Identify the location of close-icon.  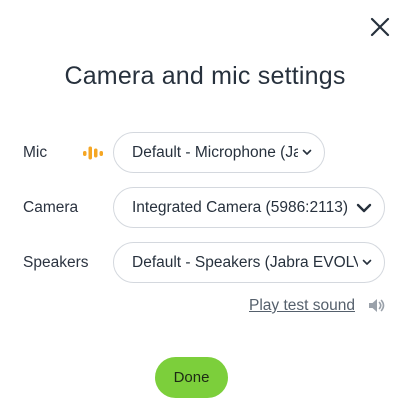
(380, 27).